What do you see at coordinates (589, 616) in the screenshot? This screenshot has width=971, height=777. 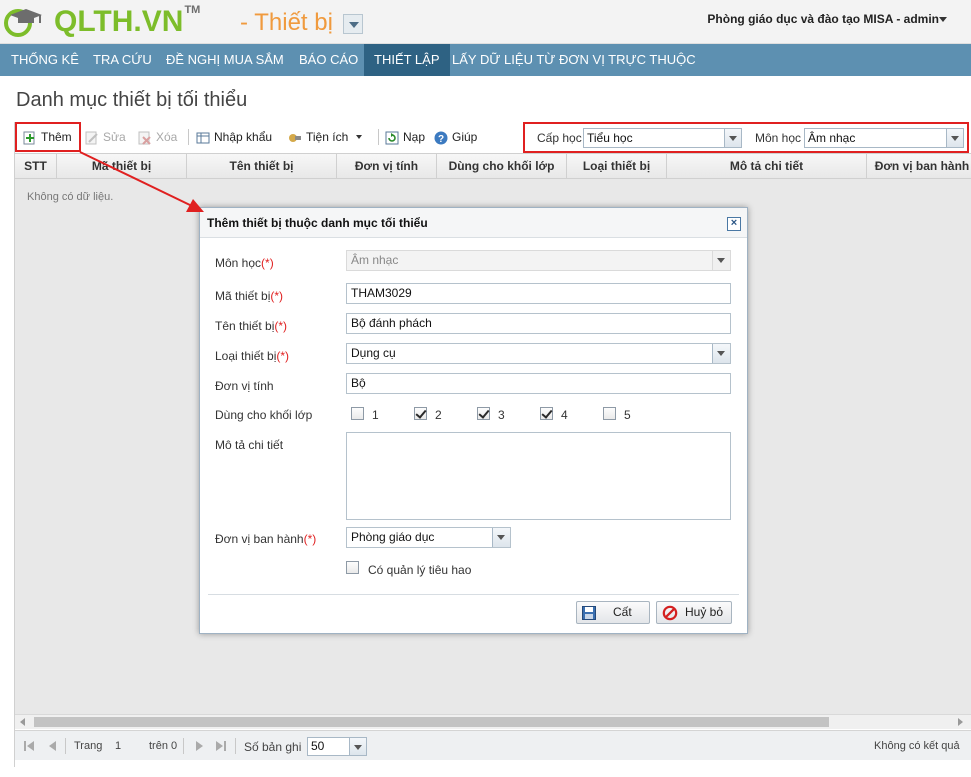 I see `save-icon` at bounding box center [589, 616].